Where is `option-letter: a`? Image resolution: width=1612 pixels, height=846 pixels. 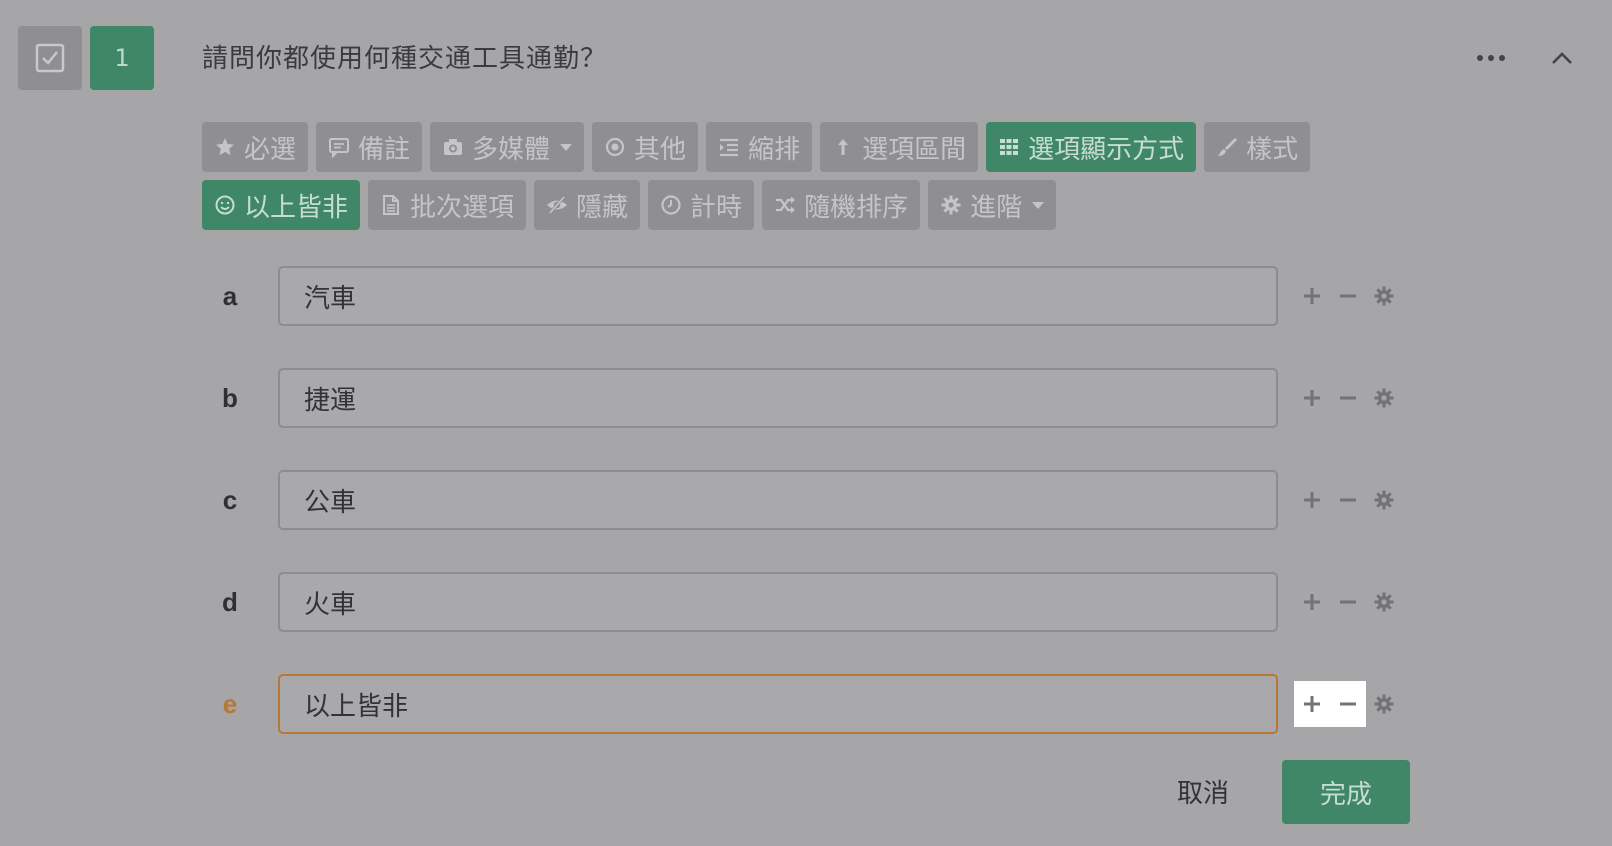
option-letter: a is located at coordinates (230, 295).